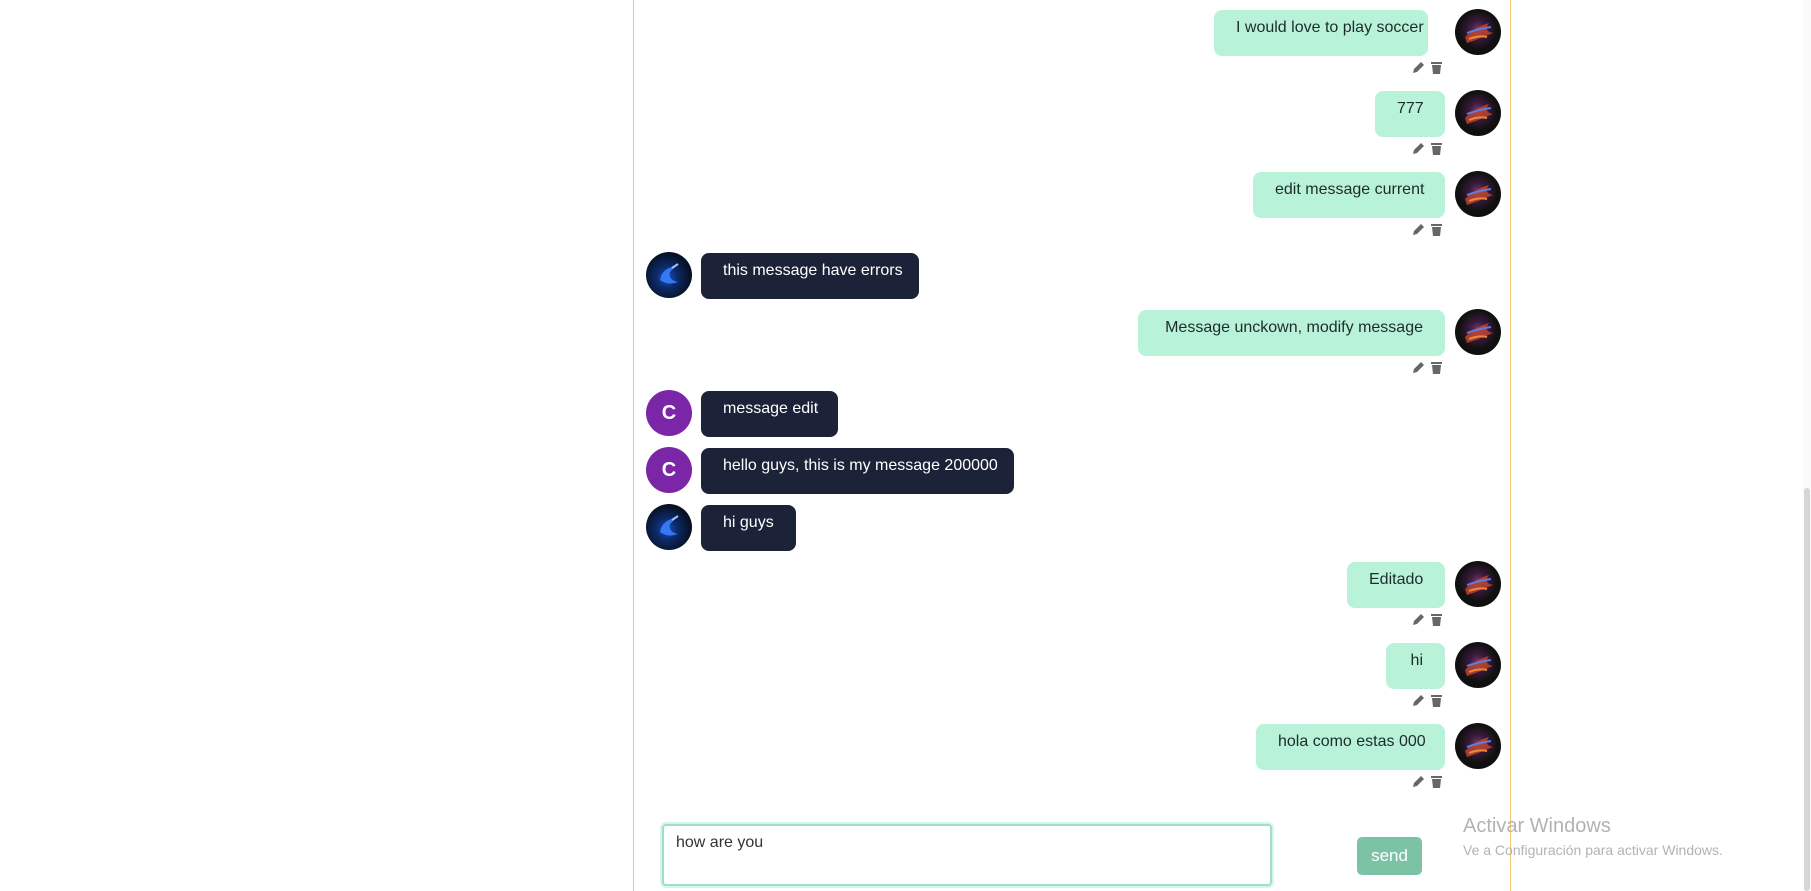 The image size is (1811, 891). I want to click on scrollbar-thumb, so click(1807, 689).